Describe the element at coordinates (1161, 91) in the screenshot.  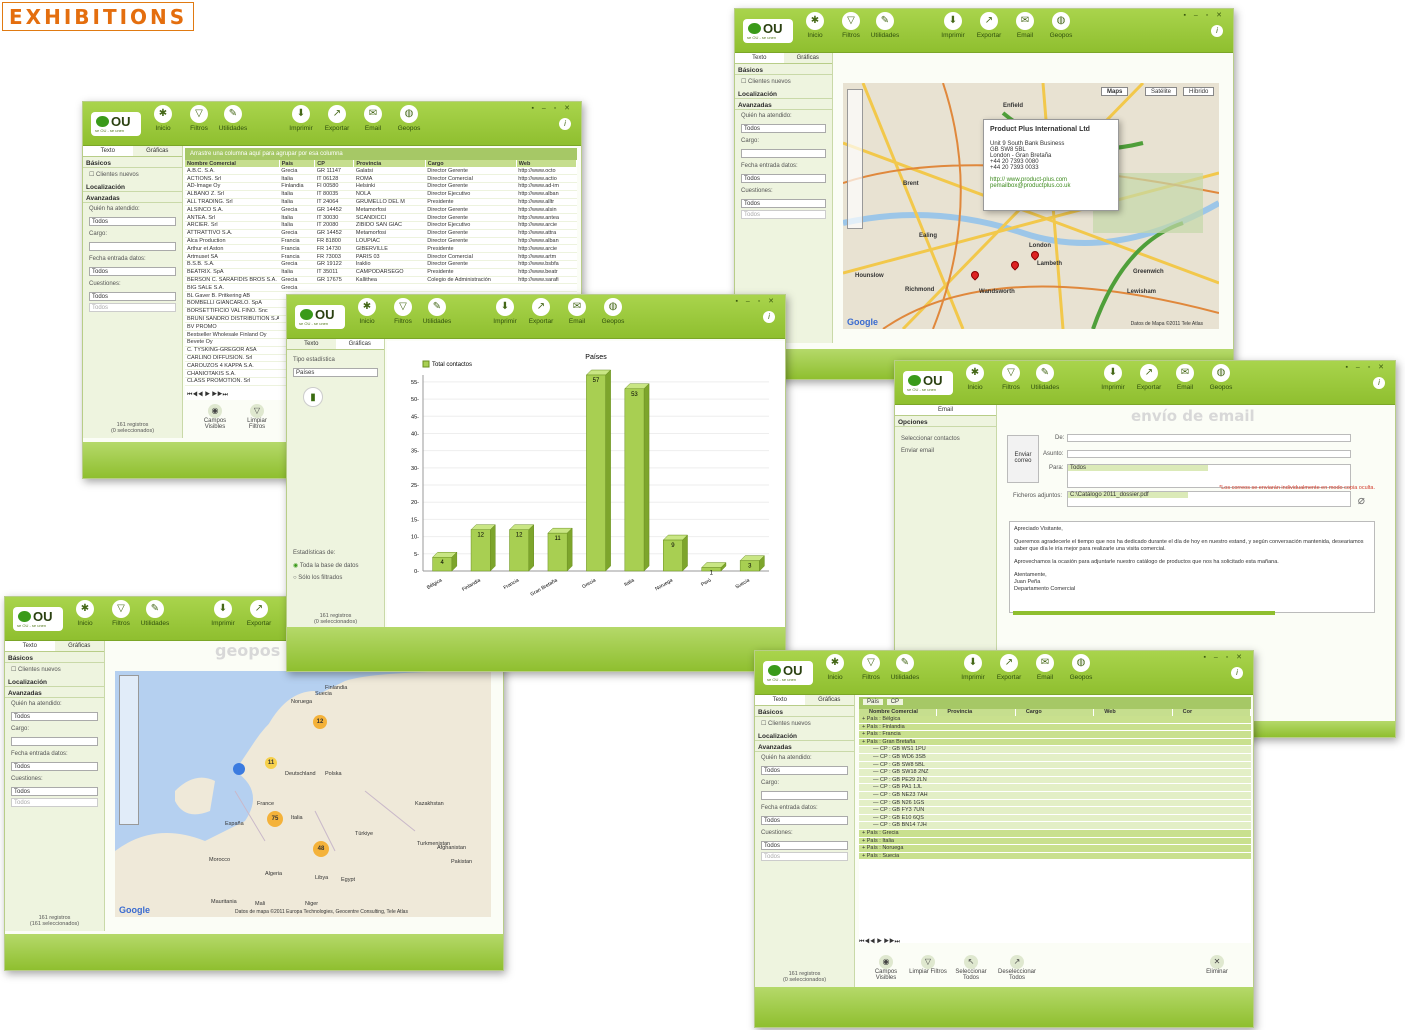
I see `map-mode-satelite: Satélite` at that location.